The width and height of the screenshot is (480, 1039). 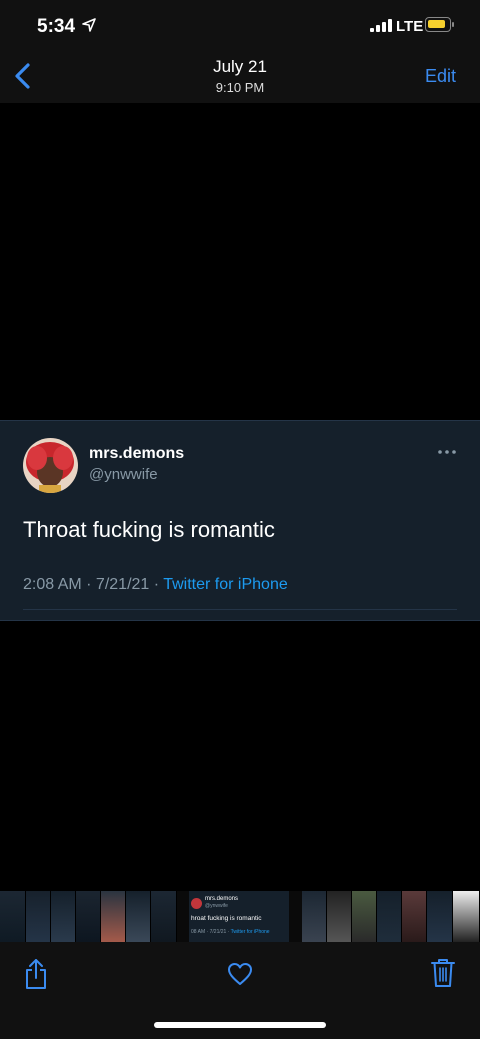 I want to click on bottom-toolbar, so click(x=240, y=990).